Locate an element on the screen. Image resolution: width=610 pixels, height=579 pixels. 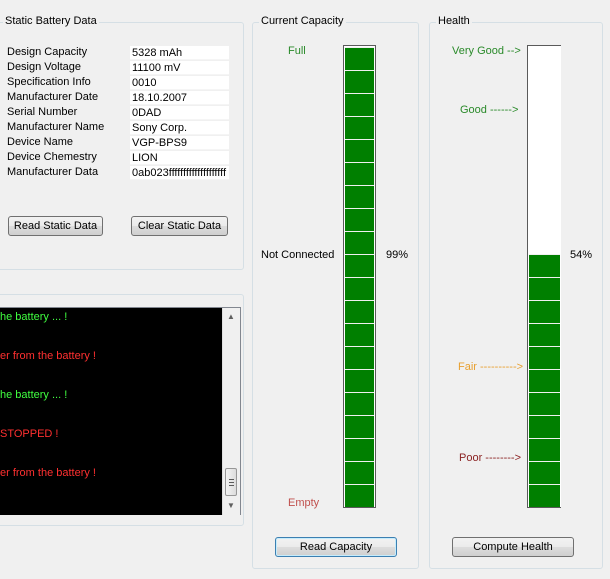
scroll-thumb is located at coordinates (231, 482).